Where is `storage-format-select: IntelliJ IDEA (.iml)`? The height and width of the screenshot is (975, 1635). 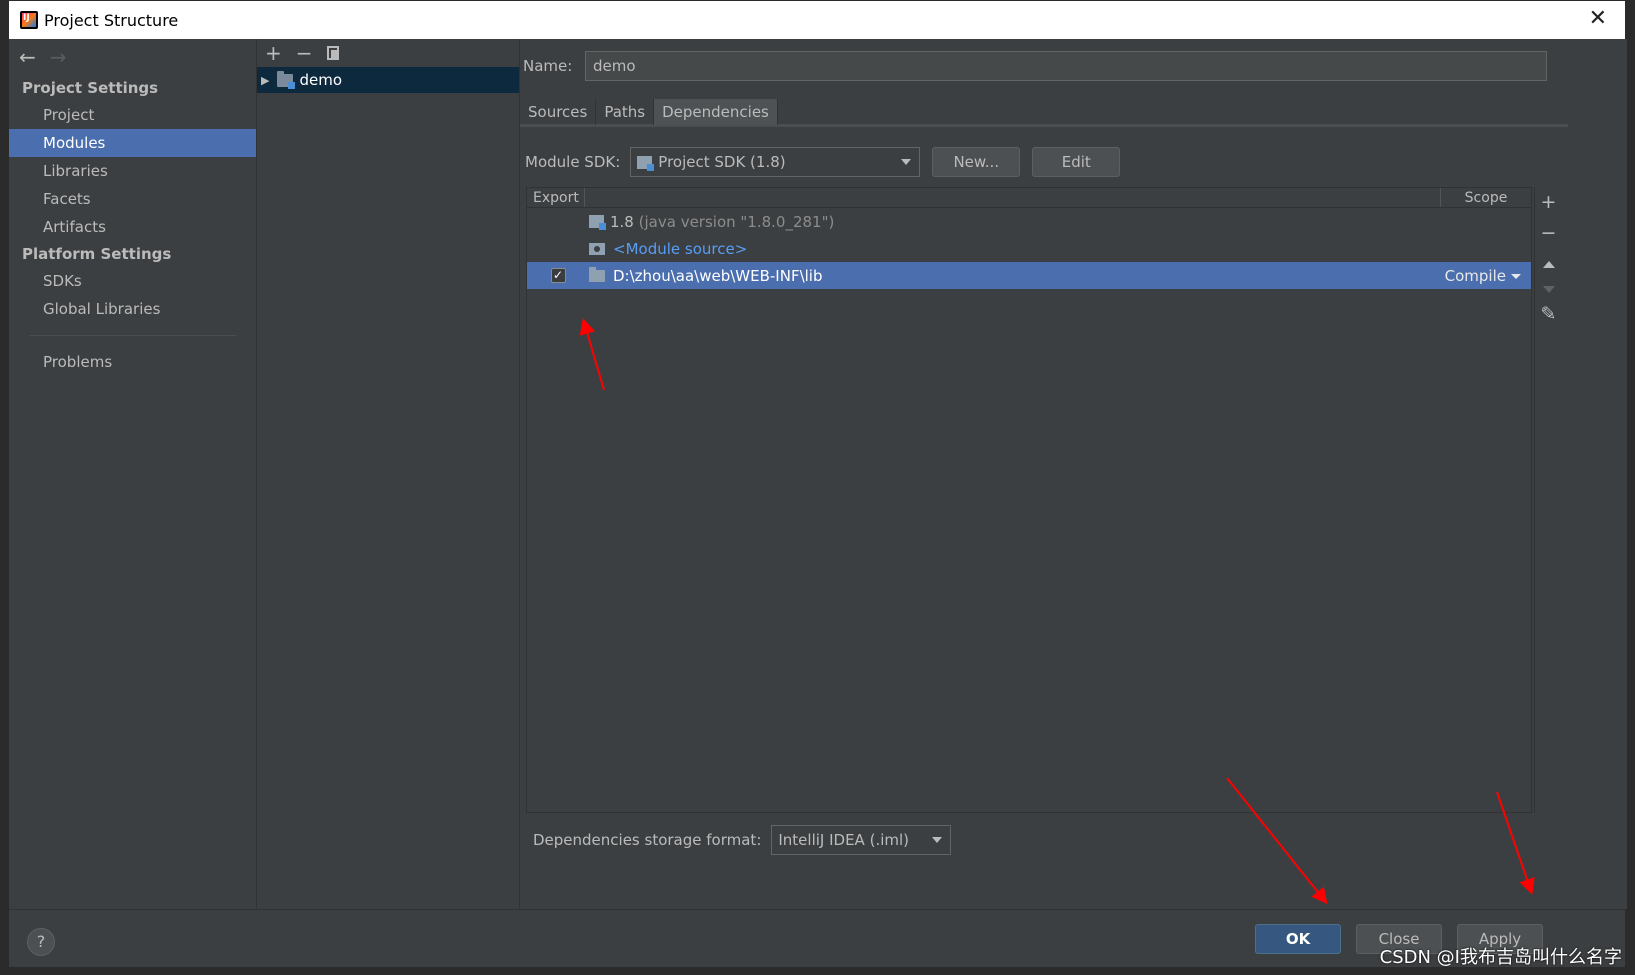 storage-format-select: IntelliJ IDEA (.iml) is located at coordinates (861, 840).